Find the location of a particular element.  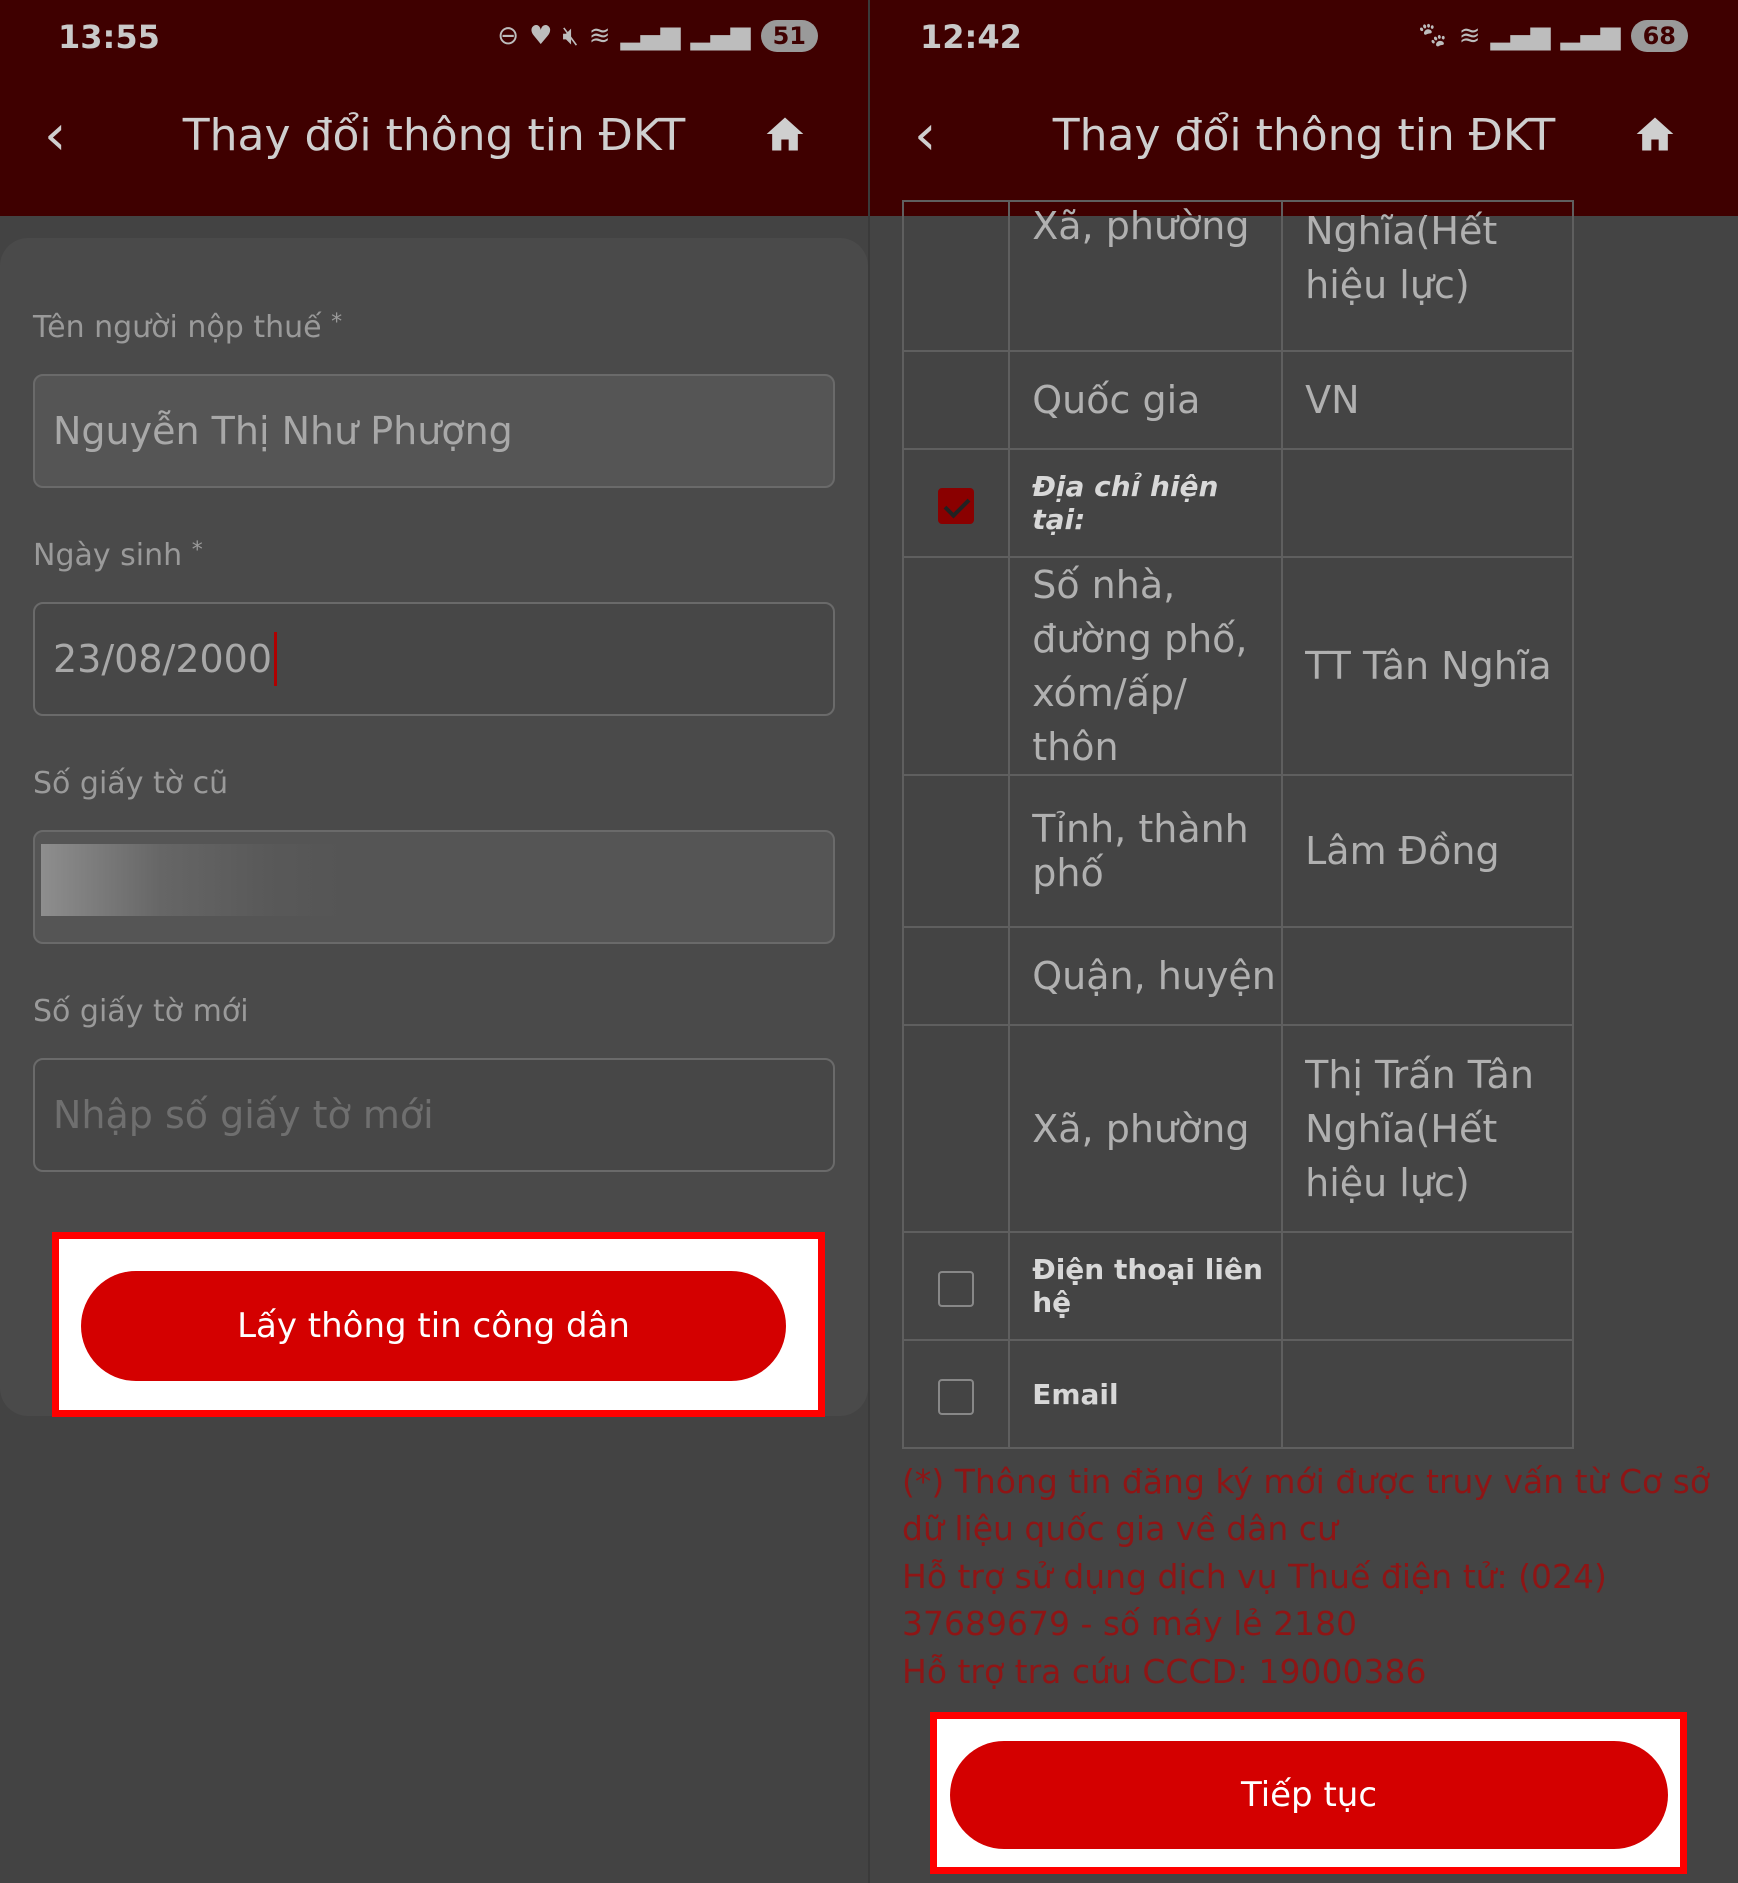

table-row: Địa chỉ hiện tại: is located at coordinates (1237, 503).